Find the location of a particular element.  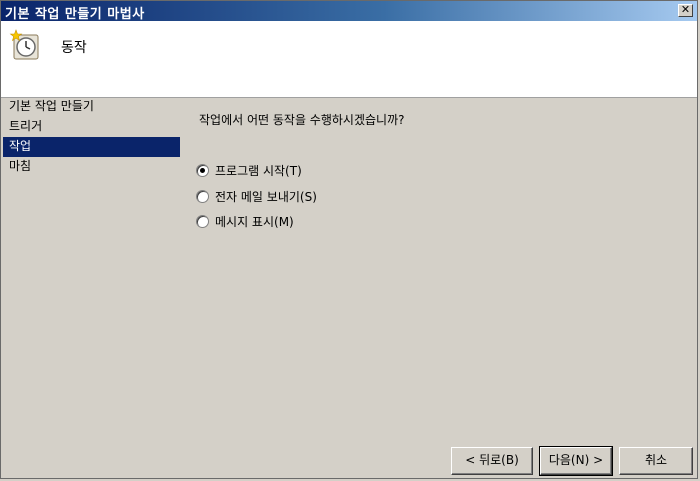

clock-star-icon is located at coordinates (24, 44).